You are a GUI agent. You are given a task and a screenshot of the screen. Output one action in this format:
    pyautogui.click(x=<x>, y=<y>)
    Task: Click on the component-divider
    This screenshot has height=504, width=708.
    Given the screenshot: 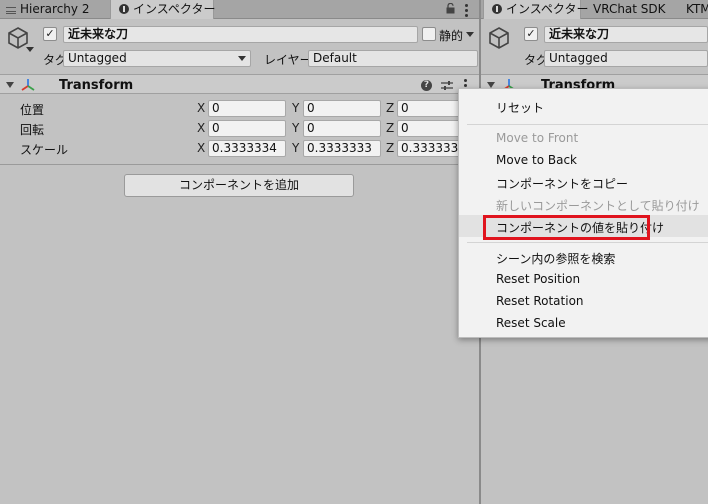 What is the action you would take?
    pyautogui.click(x=239, y=164)
    